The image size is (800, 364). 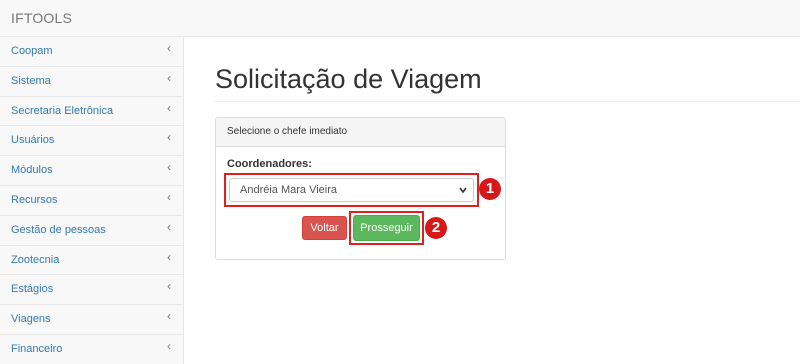 I want to click on top-navbar: IFTOOLS, so click(x=400, y=18).